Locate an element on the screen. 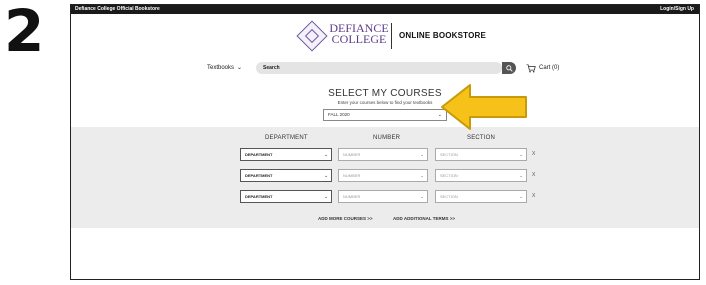 The width and height of the screenshot is (706, 285). step-number: 2 is located at coordinates (24, 32).